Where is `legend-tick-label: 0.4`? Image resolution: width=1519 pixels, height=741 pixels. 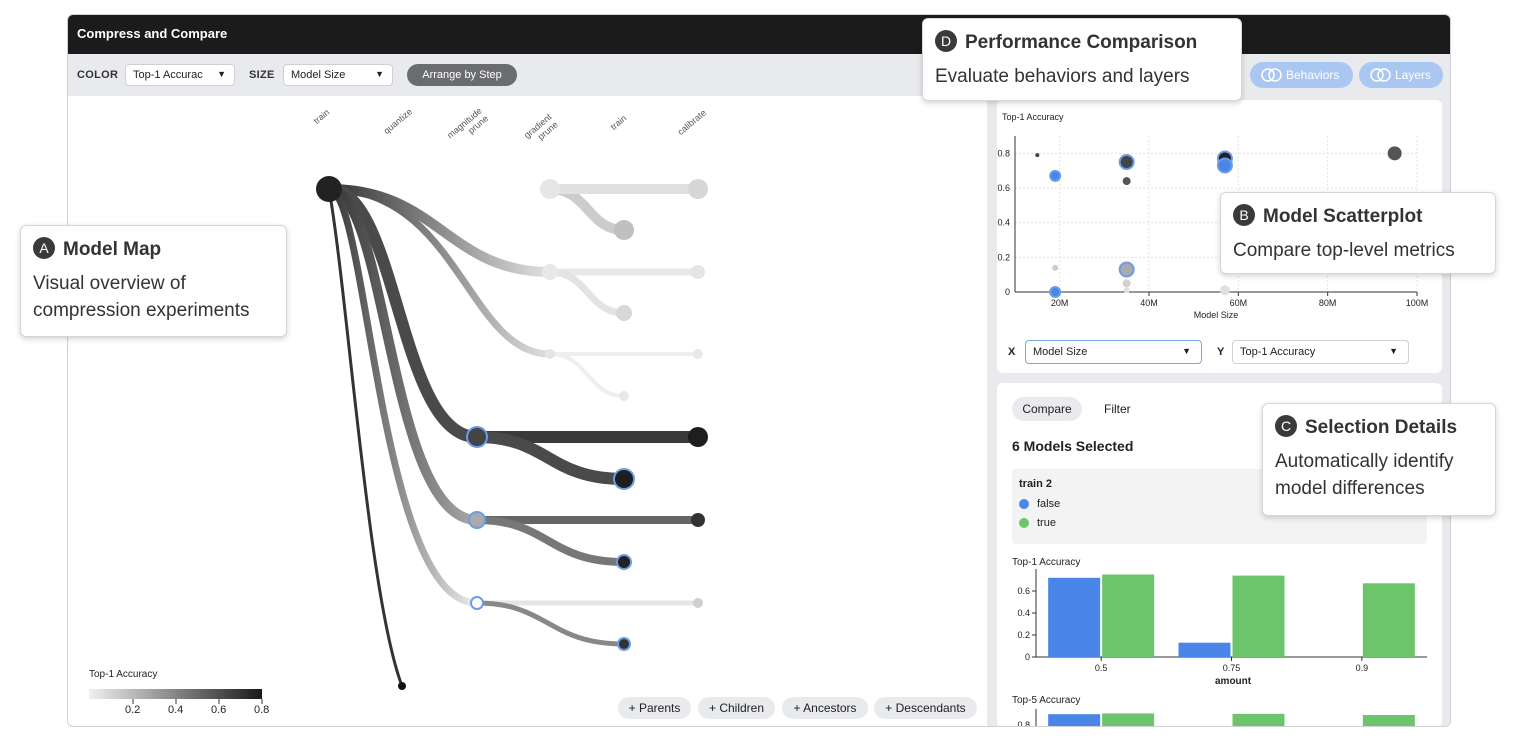
legend-tick-label: 0.4 is located at coordinates (176, 710).